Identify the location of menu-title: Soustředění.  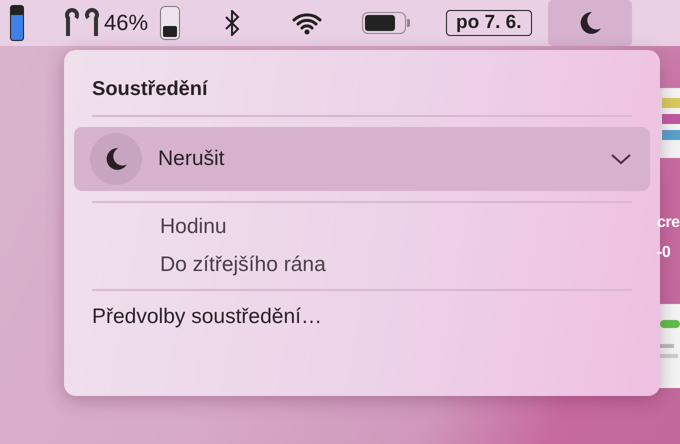
(150, 90).